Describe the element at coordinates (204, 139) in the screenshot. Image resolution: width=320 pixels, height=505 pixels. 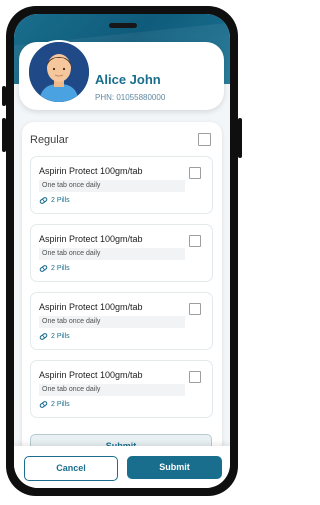
I see `section-checkbox` at that location.